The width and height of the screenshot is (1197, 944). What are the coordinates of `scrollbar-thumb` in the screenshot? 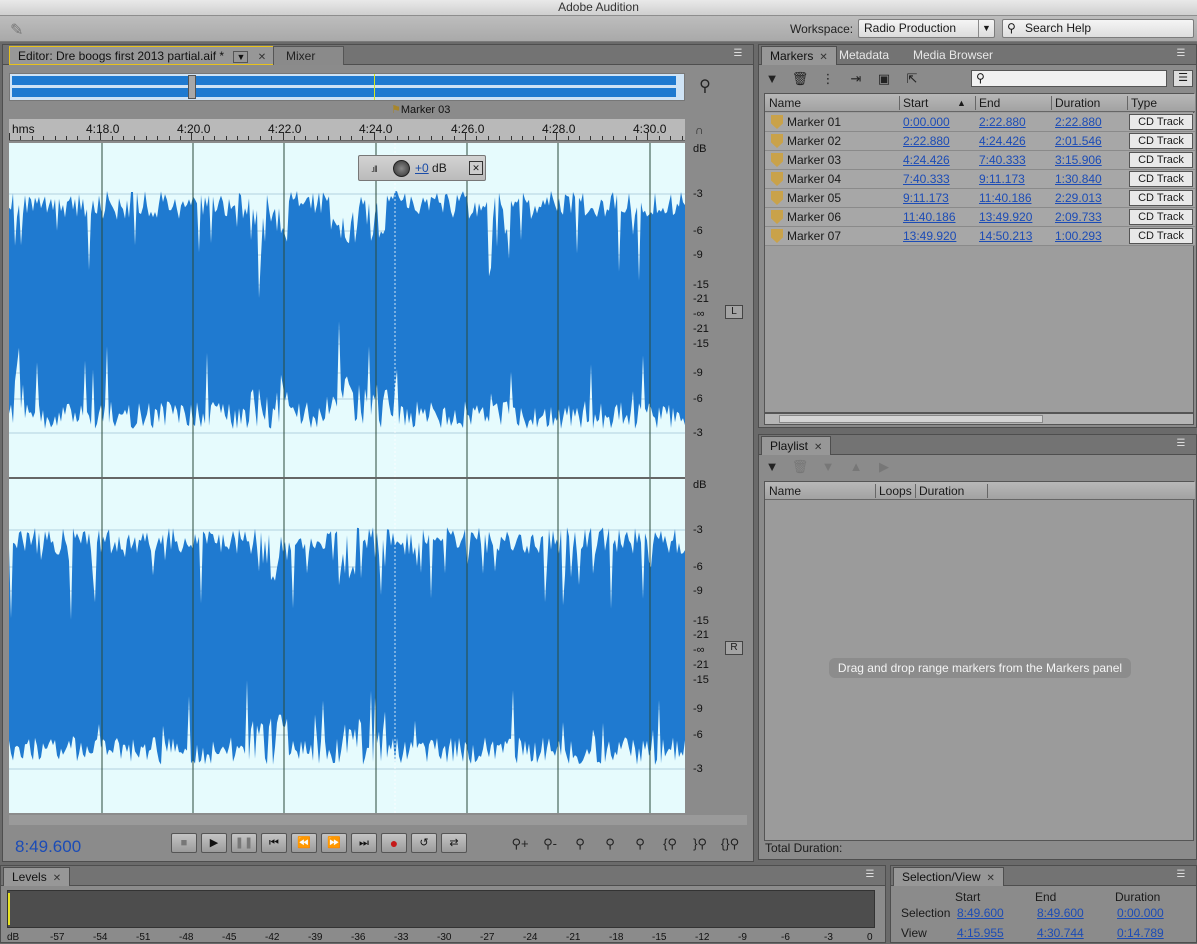 It's located at (911, 419).